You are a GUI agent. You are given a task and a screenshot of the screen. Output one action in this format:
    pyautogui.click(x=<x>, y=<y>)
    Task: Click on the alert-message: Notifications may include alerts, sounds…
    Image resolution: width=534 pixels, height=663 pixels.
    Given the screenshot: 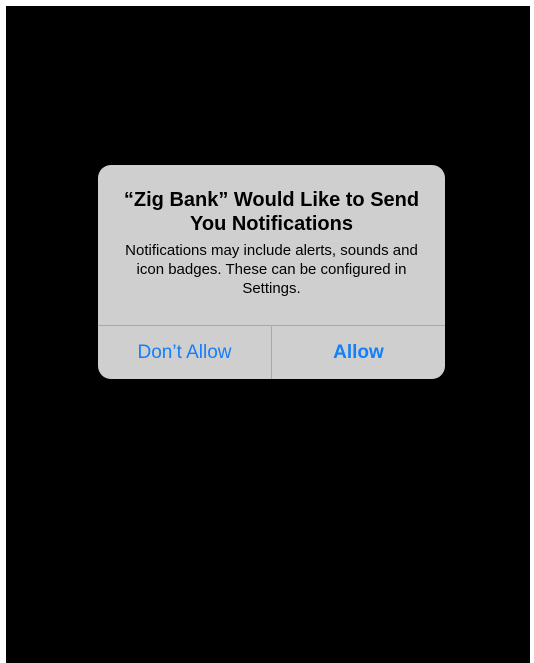 What is the action you would take?
    pyautogui.click(x=271, y=269)
    